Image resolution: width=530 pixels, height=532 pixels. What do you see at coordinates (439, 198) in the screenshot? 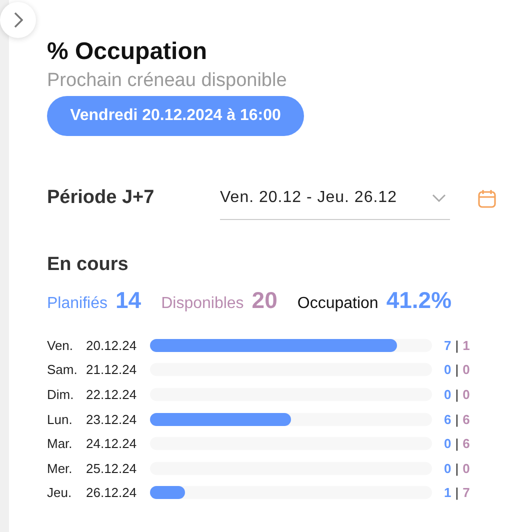
I see `chevron-down-icon` at bounding box center [439, 198].